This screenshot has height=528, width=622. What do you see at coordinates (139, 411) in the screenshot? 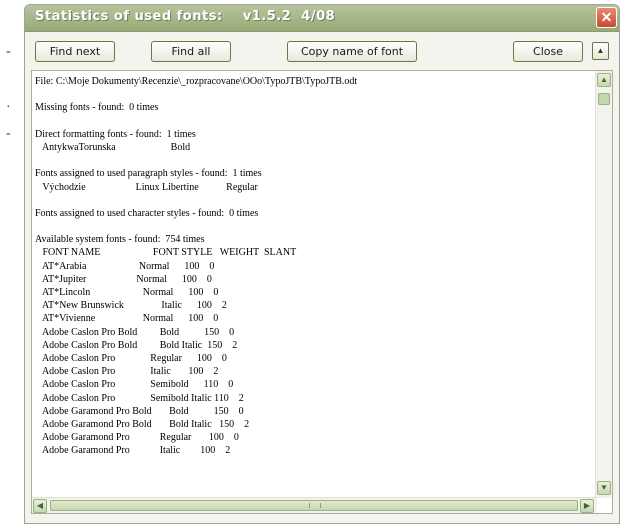
I see `text-line: Adobe Garamond Pro Bold Bold 150 0` at bounding box center [139, 411].